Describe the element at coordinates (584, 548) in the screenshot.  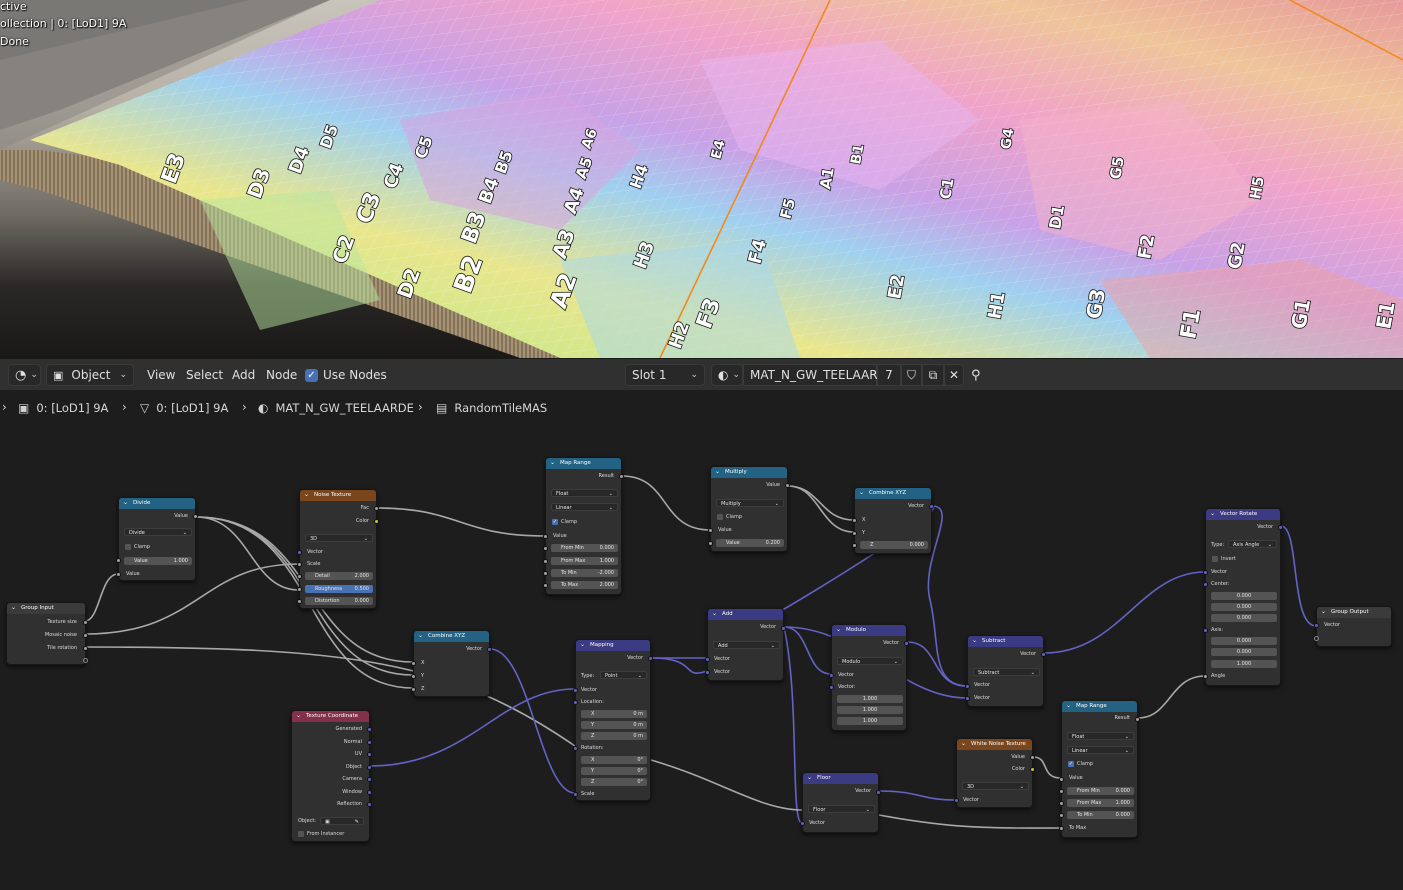
I see `from-min-field: From Min 0.000` at that location.